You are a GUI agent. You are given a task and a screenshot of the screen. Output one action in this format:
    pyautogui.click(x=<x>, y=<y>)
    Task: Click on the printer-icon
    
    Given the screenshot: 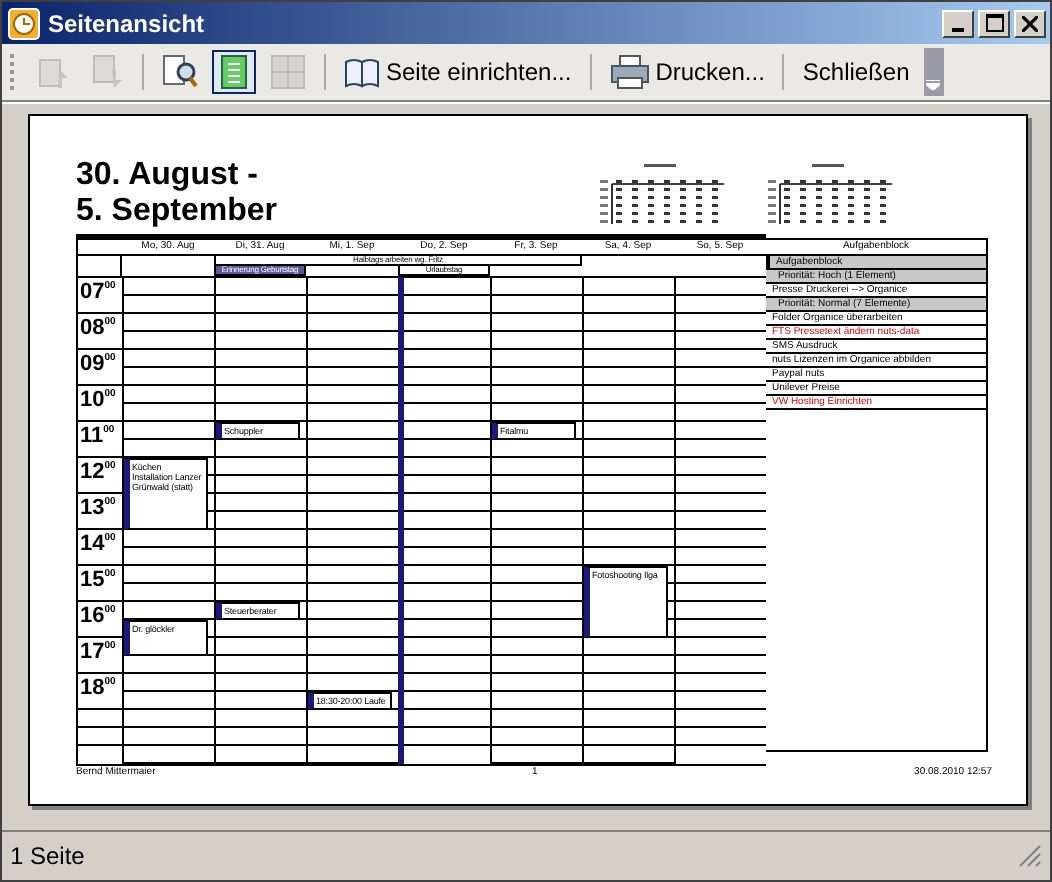 What is the action you would take?
    pyautogui.click(x=629, y=72)
    